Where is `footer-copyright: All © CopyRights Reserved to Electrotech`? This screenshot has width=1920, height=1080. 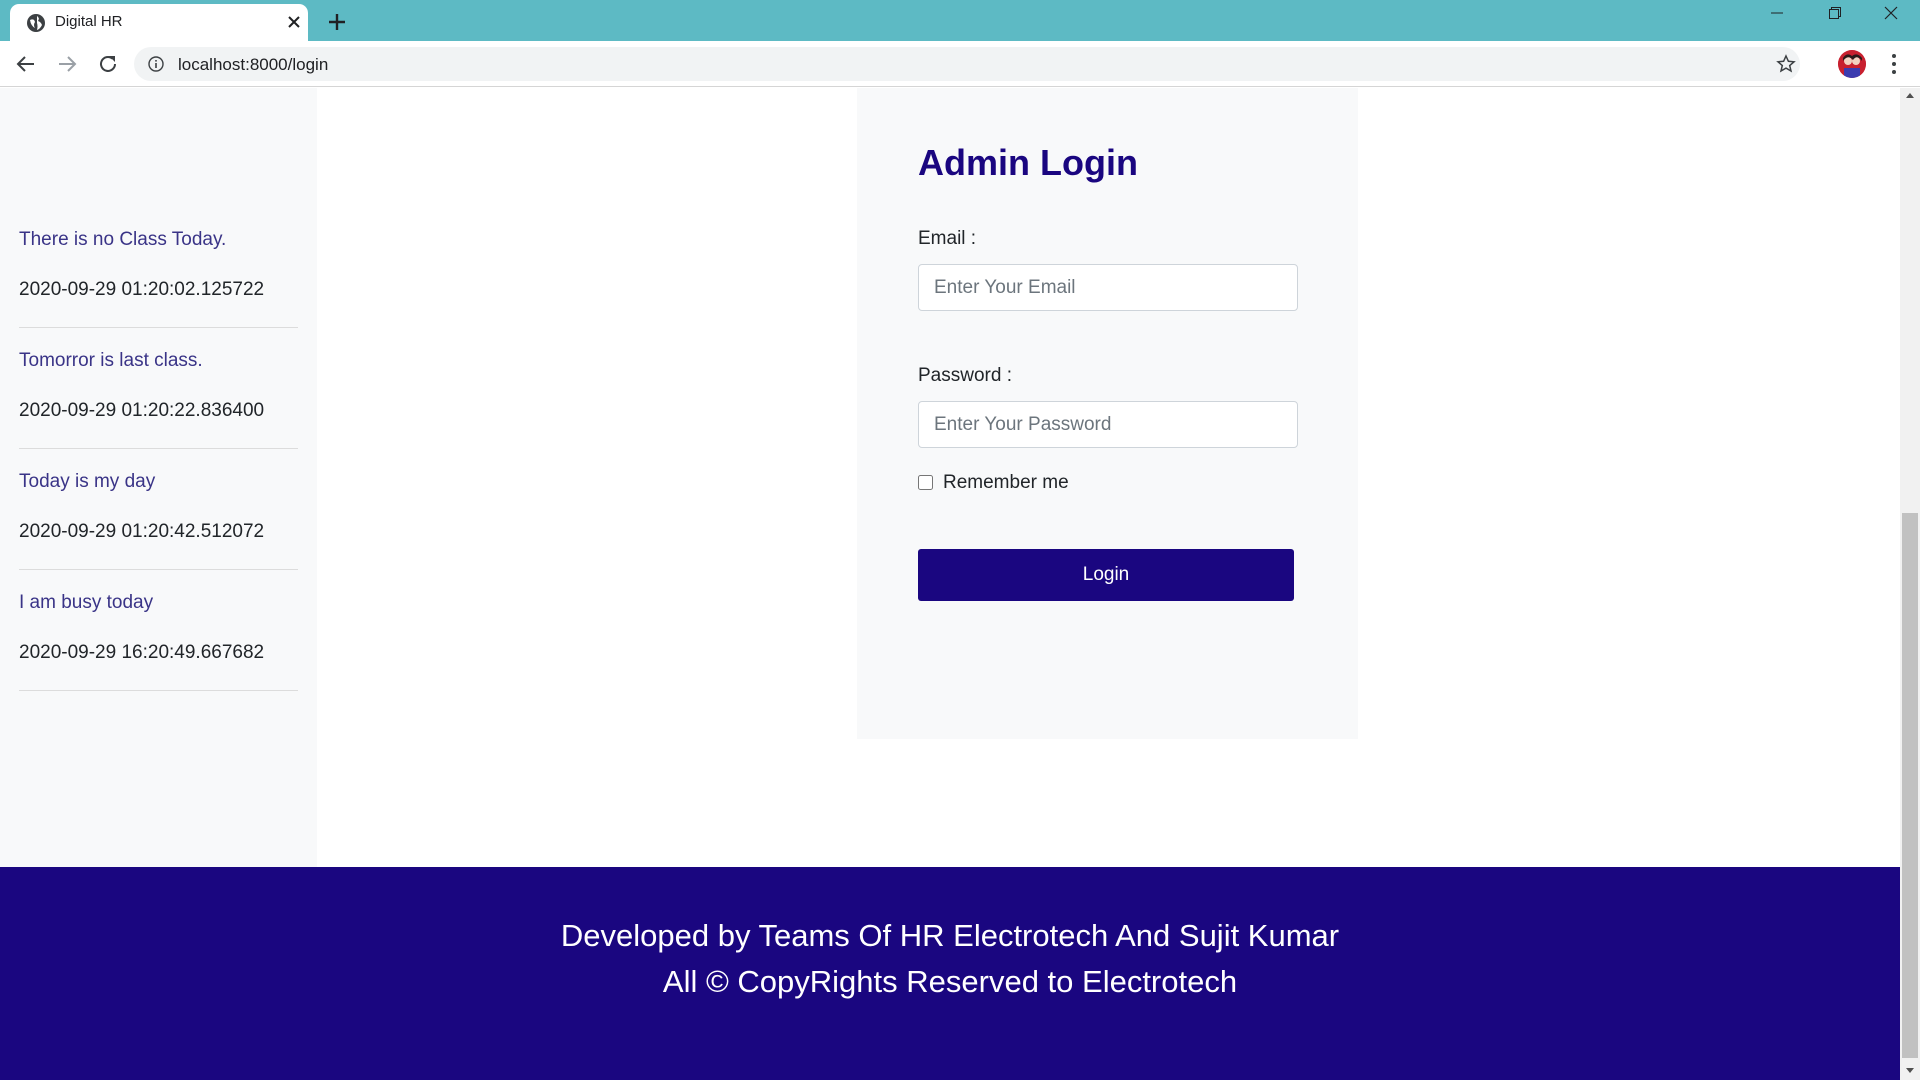
footer-copyright: All © CopyRights Reserved to Electrotech is located at coordinates (950, 981).